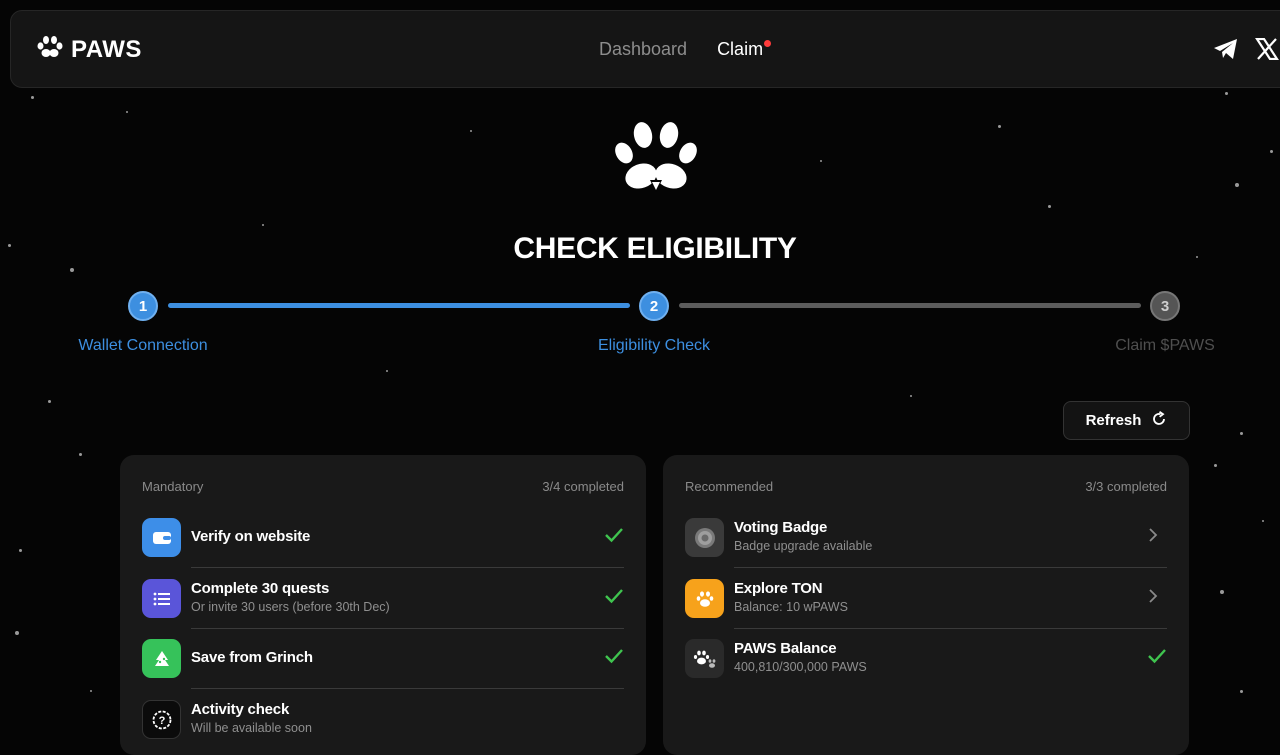 Image resolution: width=1280 pixels, height=755 pixels. I want to click on task-title: PAWS Balance, so click(785, 648).